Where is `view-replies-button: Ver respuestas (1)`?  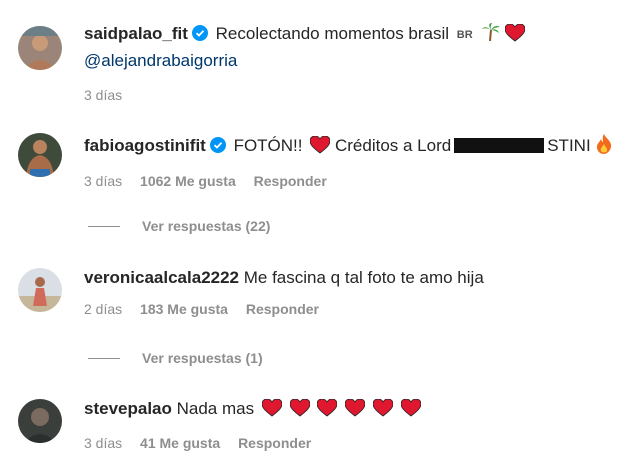
view-replies-button: Ver respuestas (1) is located at coordinates (175, 358).